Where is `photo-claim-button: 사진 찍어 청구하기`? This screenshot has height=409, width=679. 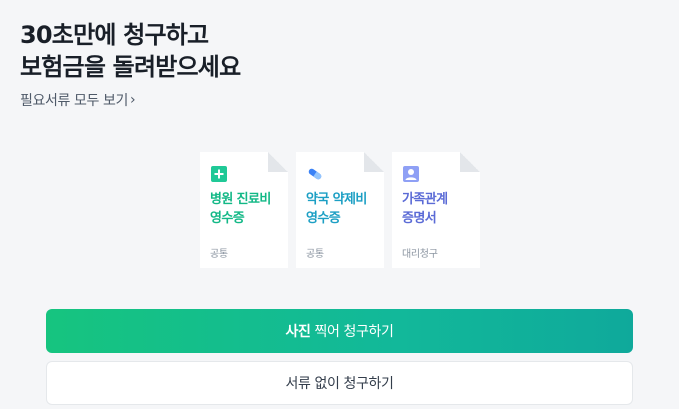 photo-claim-button: 사진 찍어 청구하기 is located at coordinates (339, 331).